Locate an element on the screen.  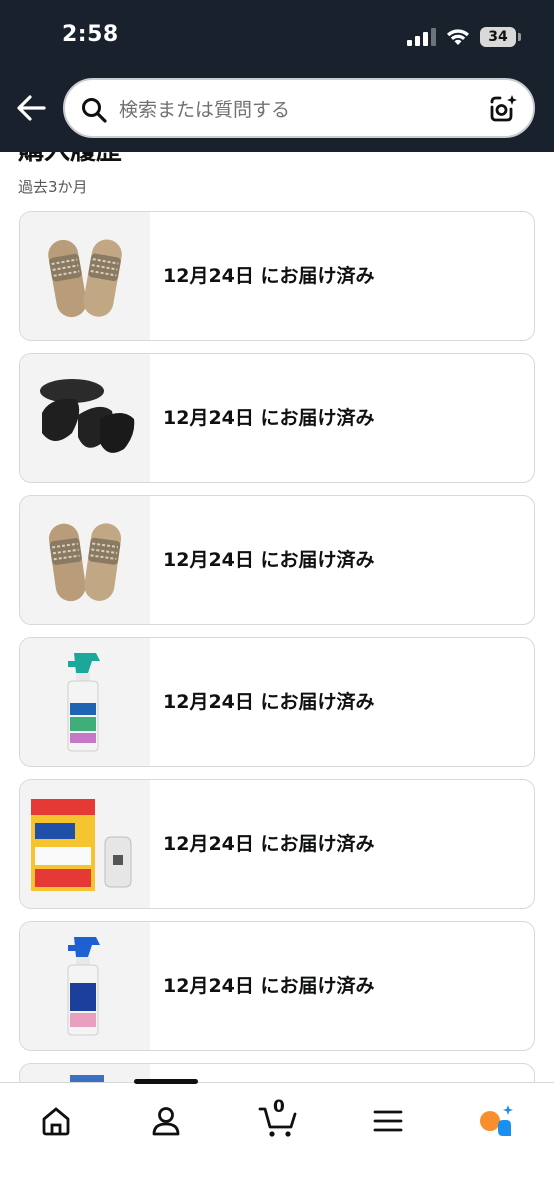
status-indicators: 34 is located at coordinates (464, 37).